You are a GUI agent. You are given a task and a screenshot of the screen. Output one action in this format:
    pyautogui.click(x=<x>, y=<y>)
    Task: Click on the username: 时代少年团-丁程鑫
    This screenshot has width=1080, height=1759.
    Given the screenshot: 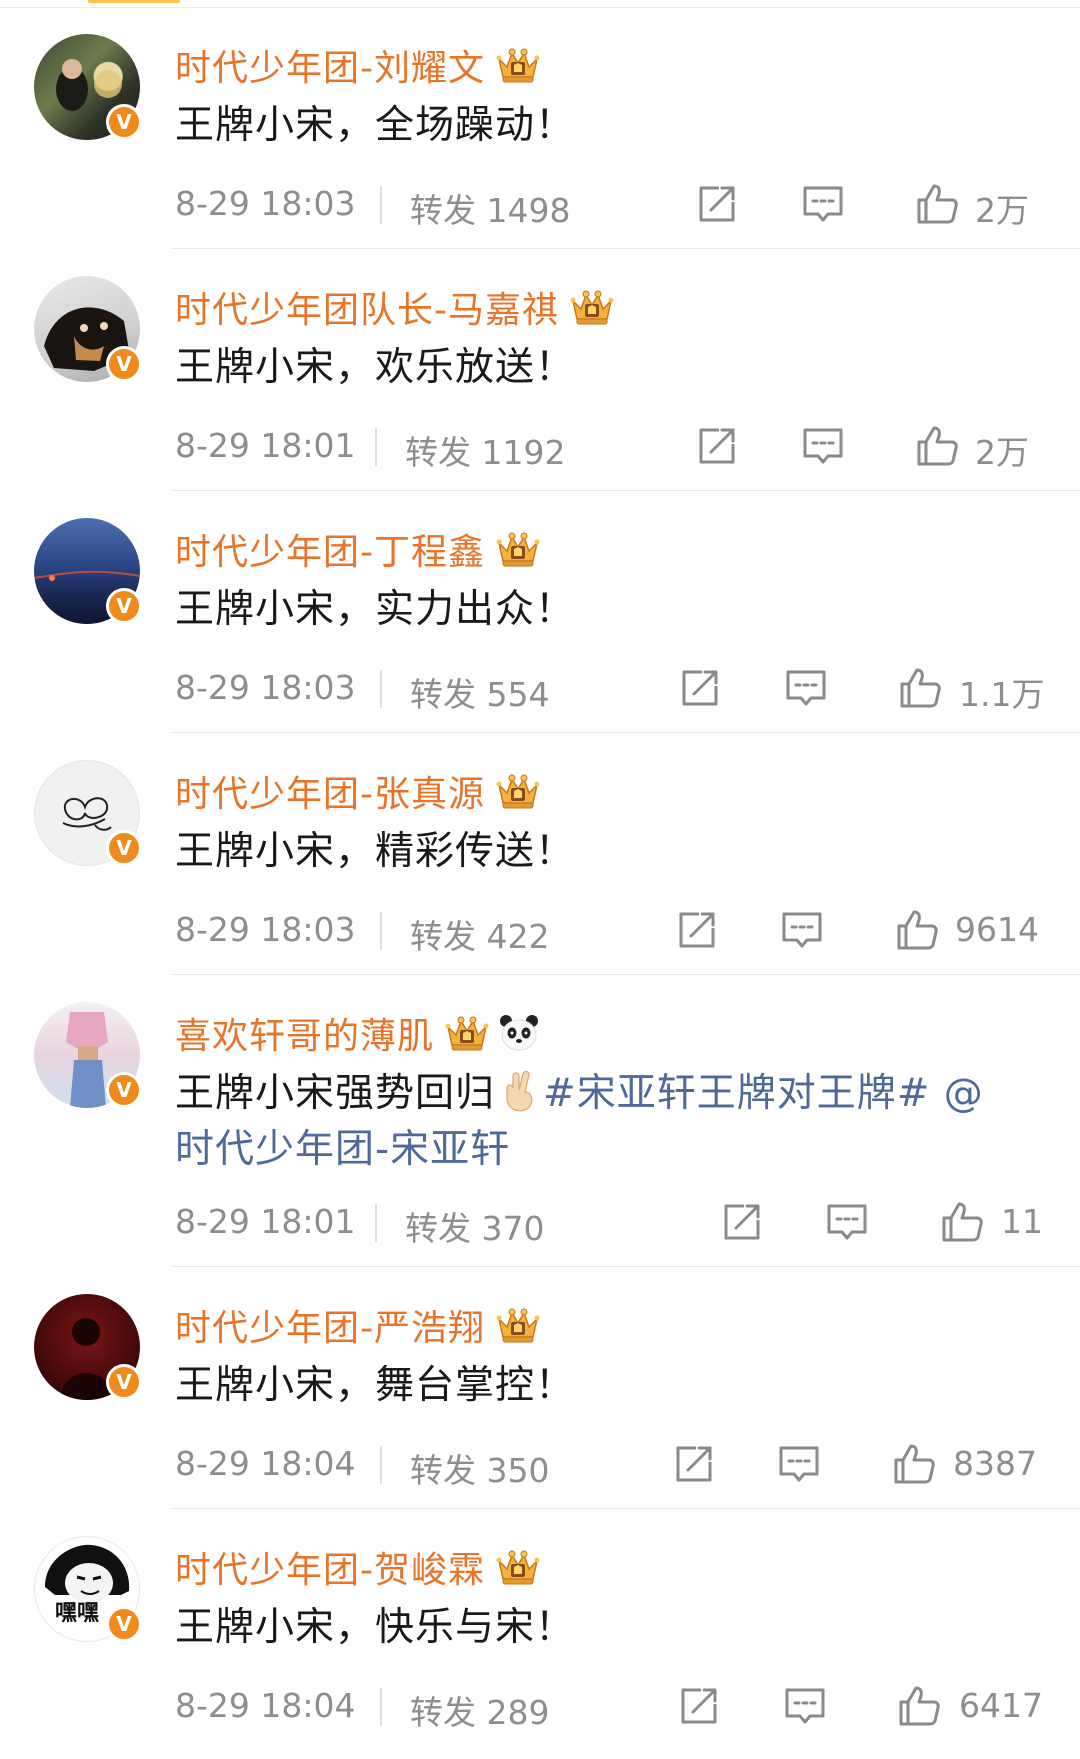 What is the action you would take?
    pyautogui.click(x=330, y=549)
    